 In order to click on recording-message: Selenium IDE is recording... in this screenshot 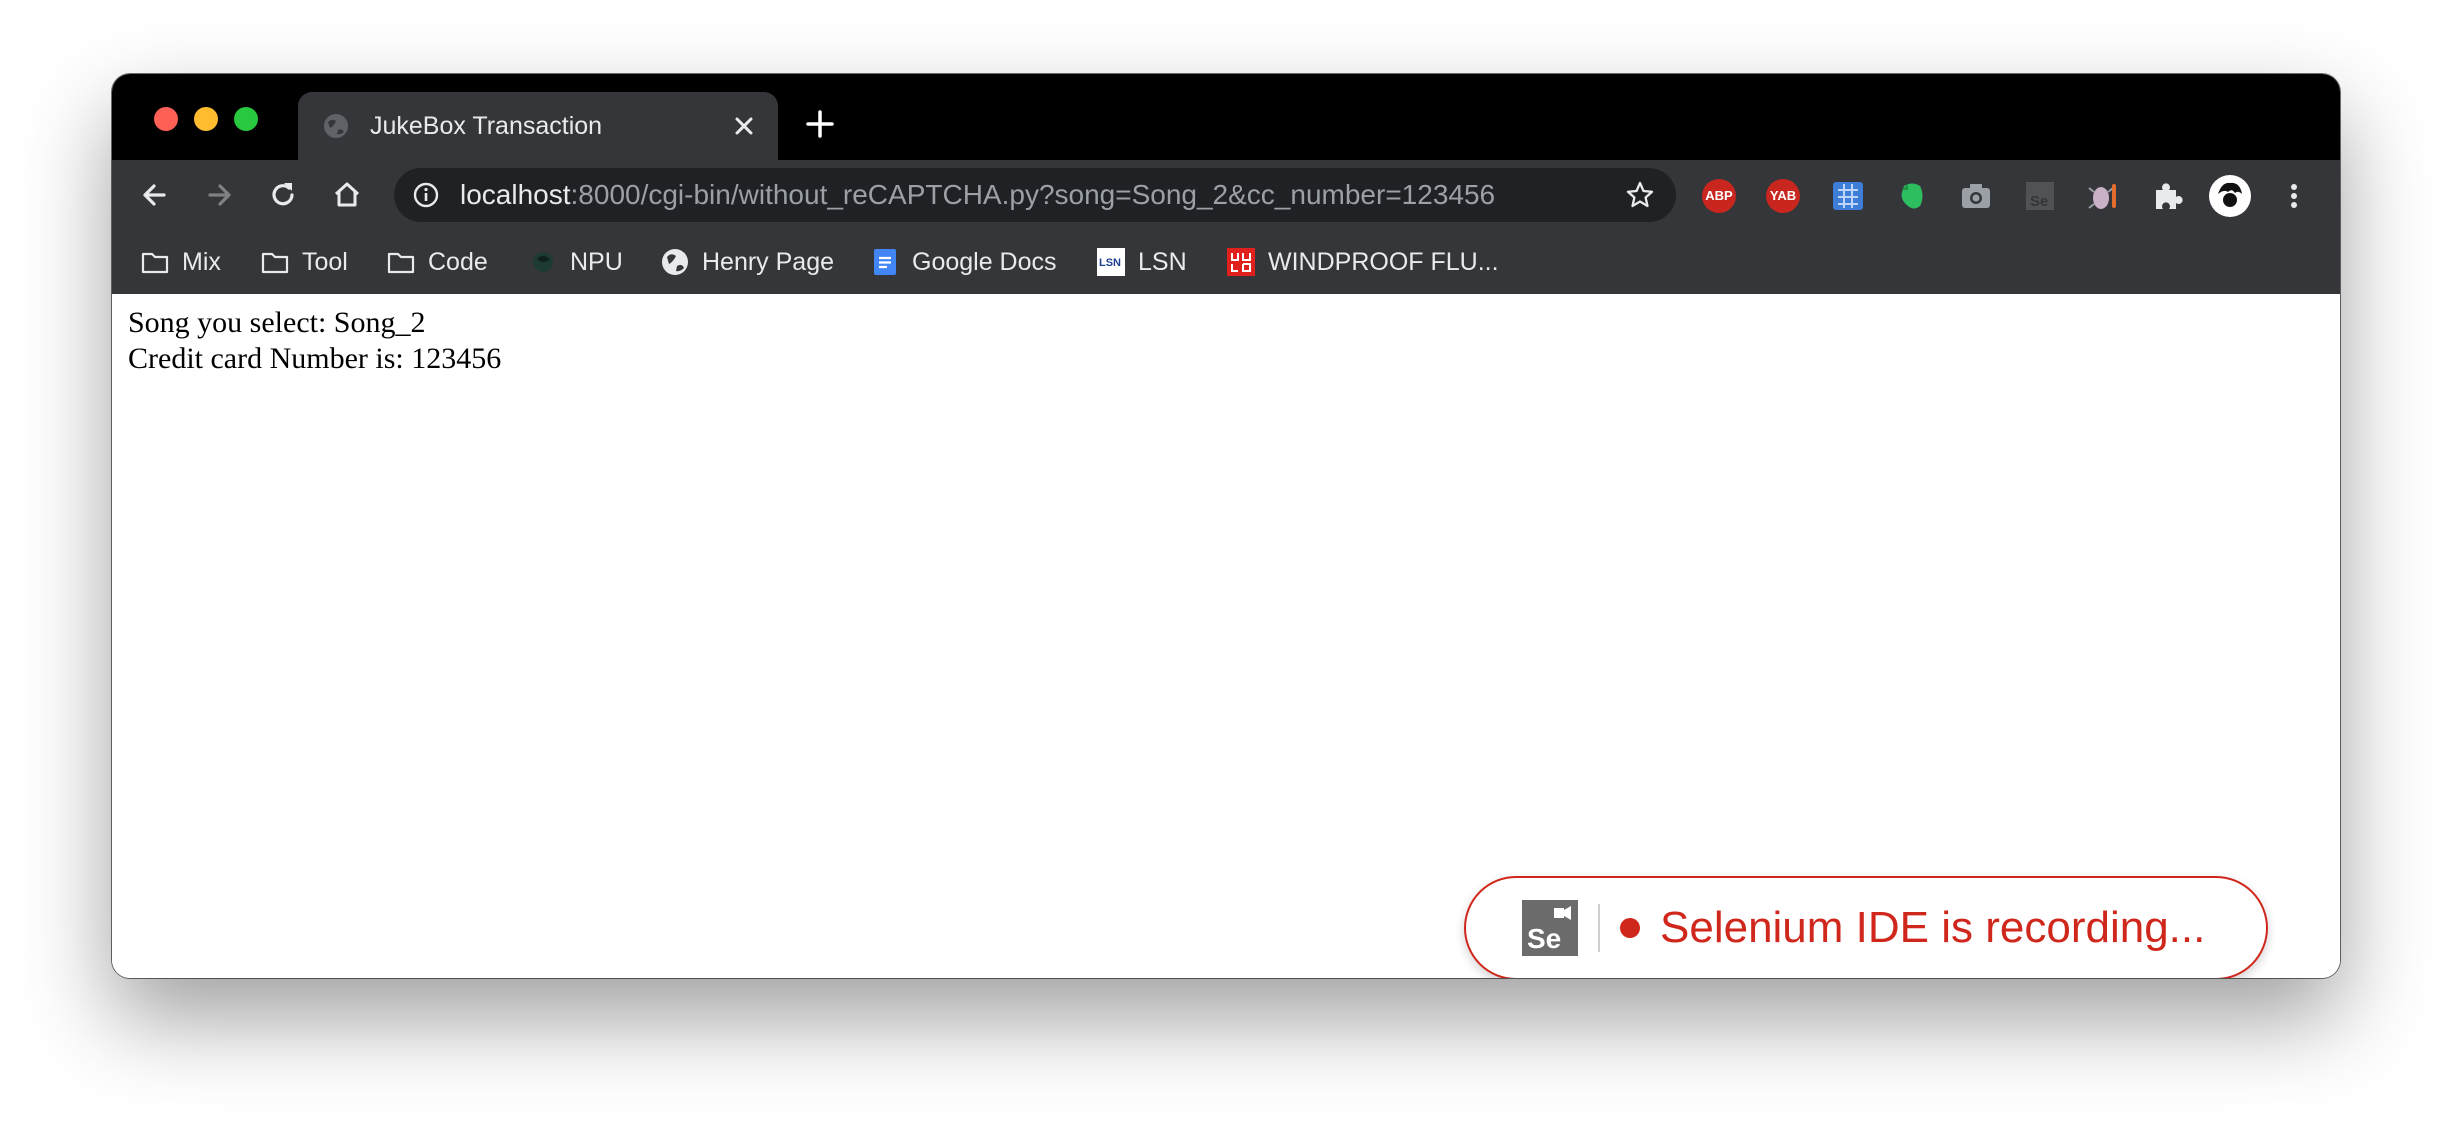, I will do `click(1933, 927)`.